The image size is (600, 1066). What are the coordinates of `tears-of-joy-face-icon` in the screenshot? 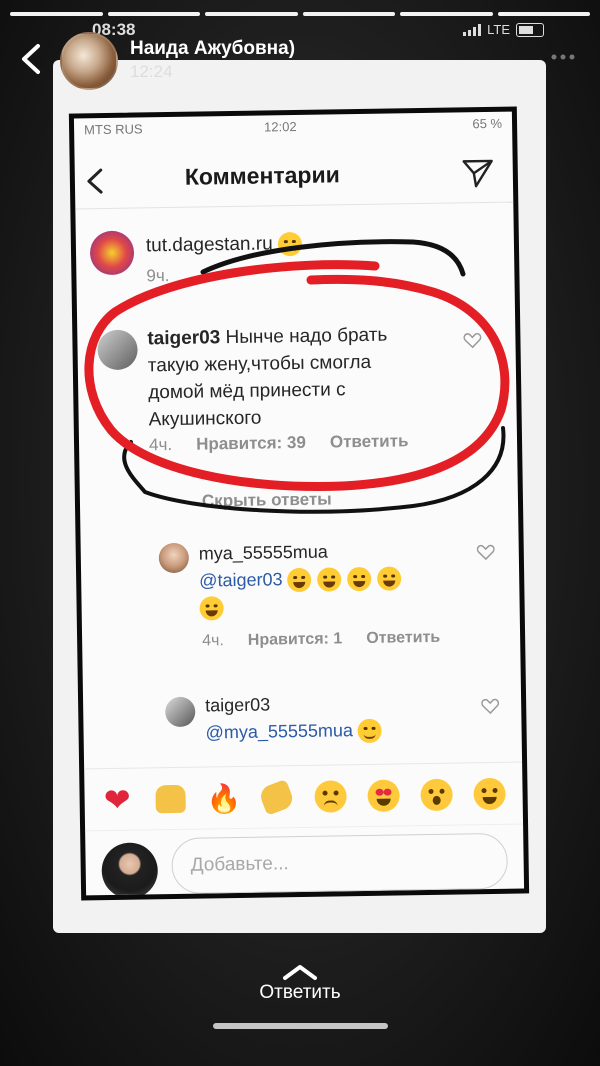 It's located at (490, 794).